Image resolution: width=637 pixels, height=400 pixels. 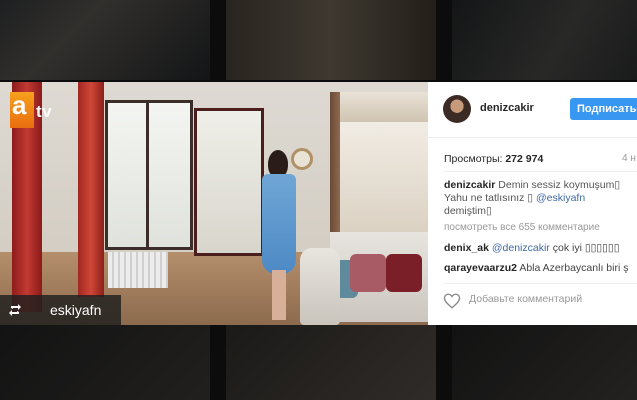 What do you see at coordinates (507, 108) in the screenshot?
I see `post-username: denizcakir` at bounding box center [507, 108].